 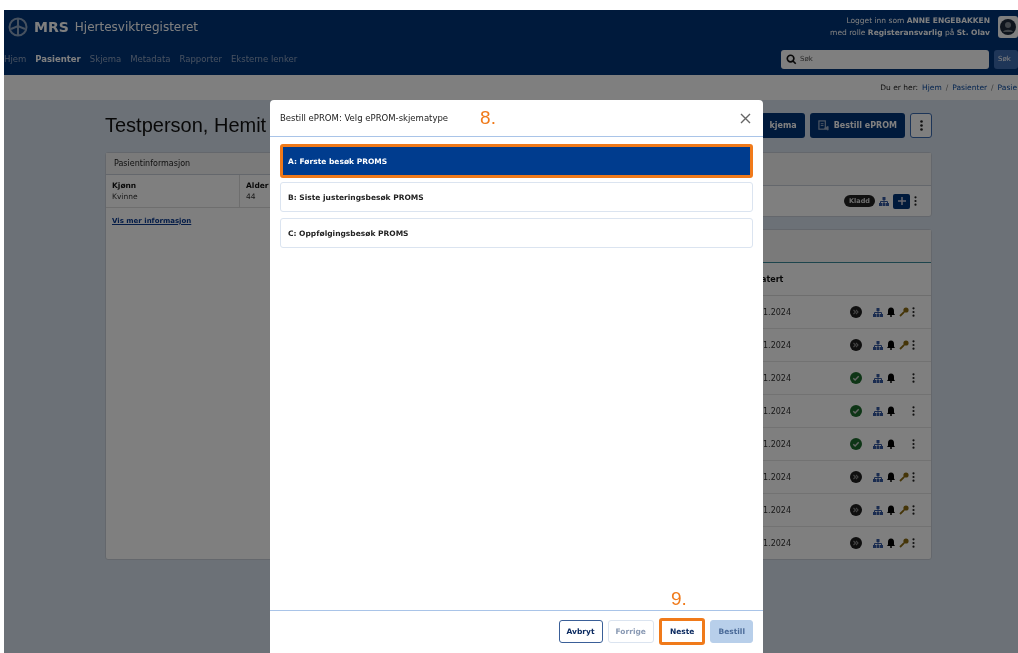 I want to click on close-icon, so click(x=745, y=118).